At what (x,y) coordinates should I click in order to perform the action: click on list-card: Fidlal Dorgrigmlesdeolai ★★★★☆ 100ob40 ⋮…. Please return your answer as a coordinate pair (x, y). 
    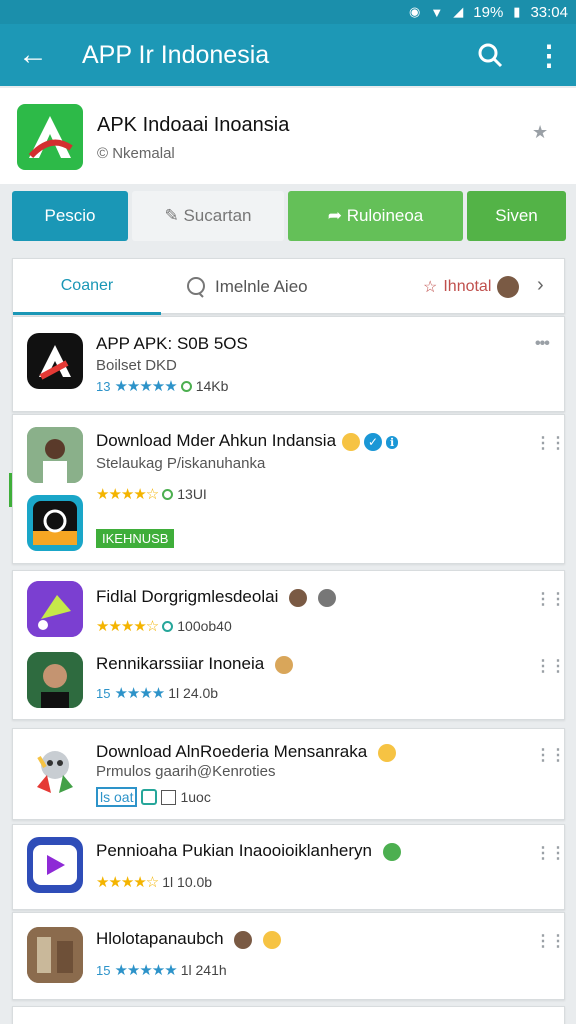
    Looking at the image, I should click on (289, 645).